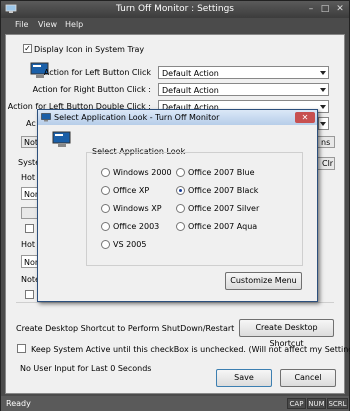 This screenshot has height=411, width=350. Describe the element at coordinates (308, 378) in the screenshot. I see `cancel-button: Cancel` at that location.